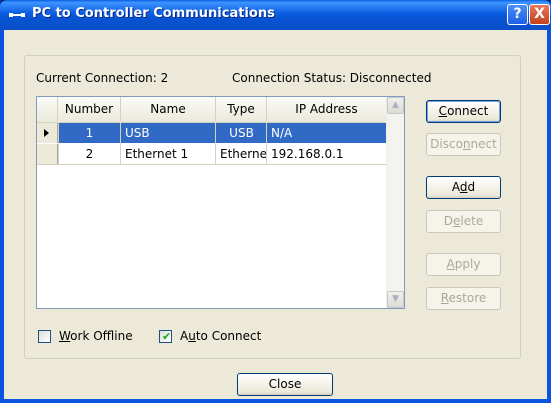  I want to click on list-header: Number Name Type IP Address, so click(212, 110).